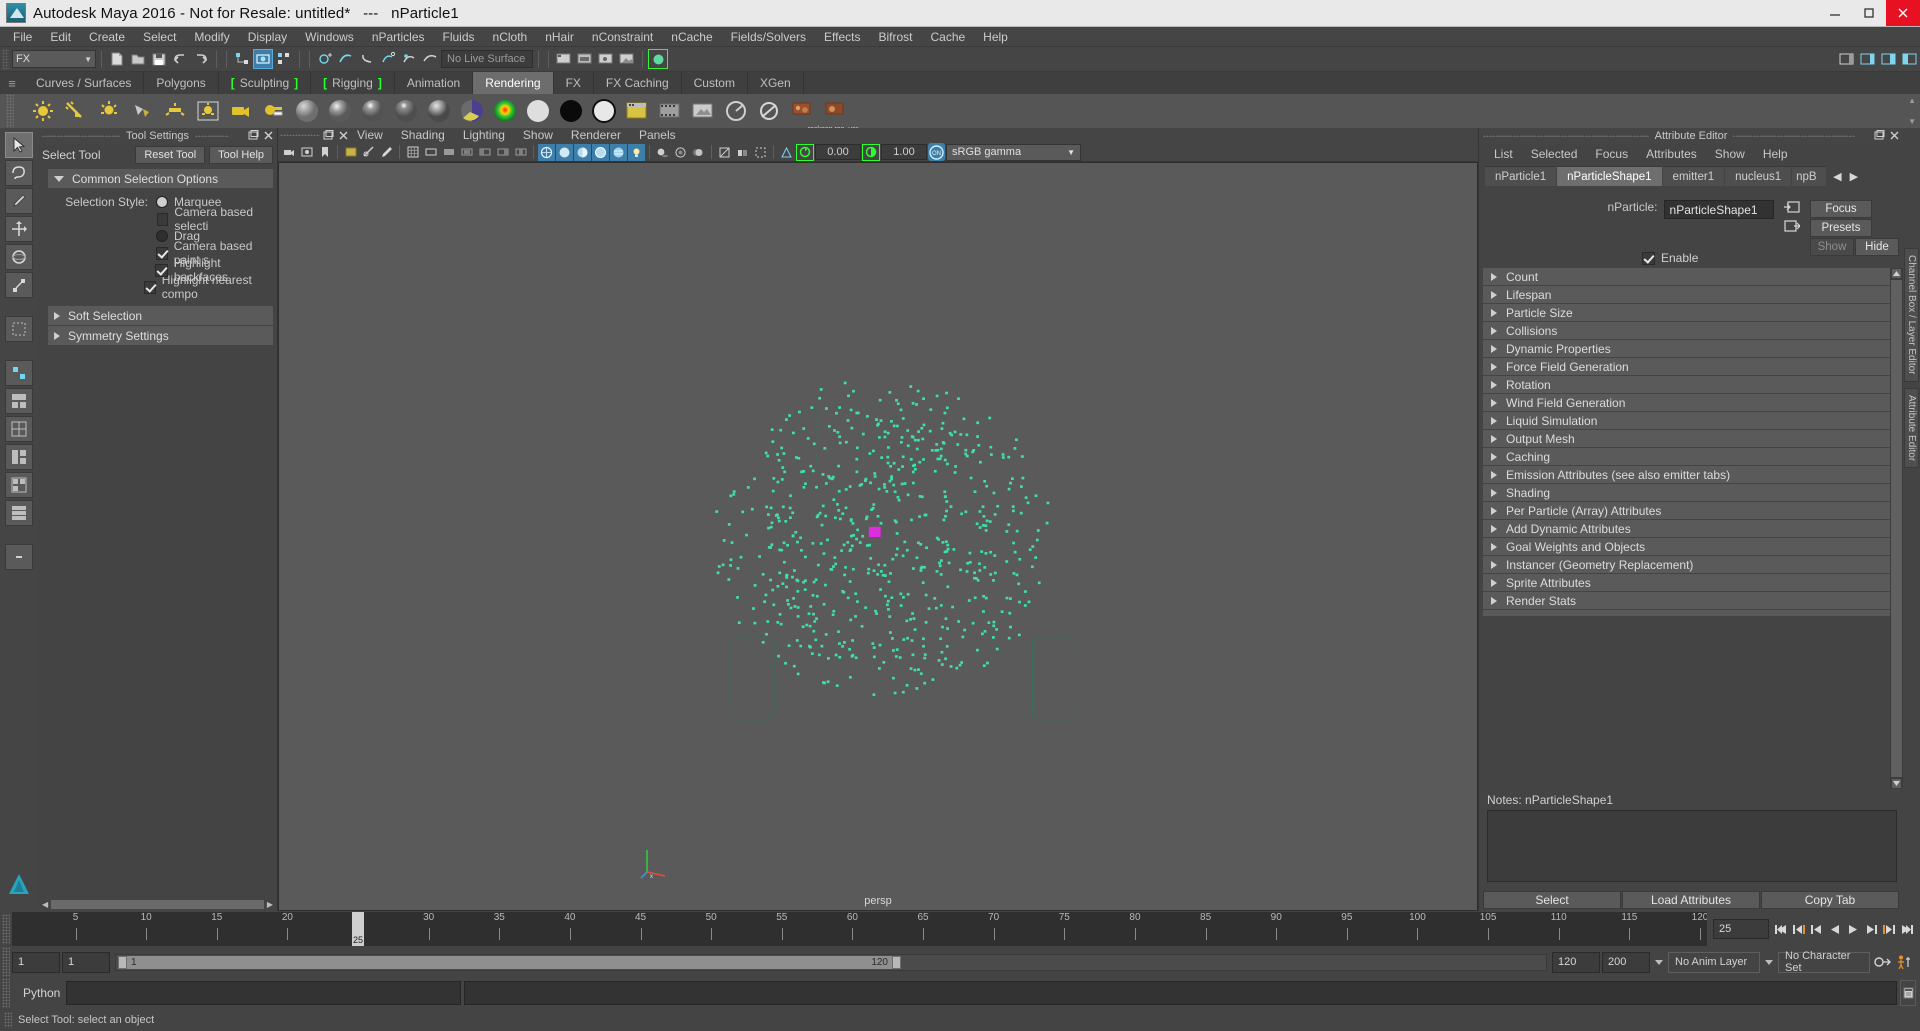 Image resolution: width=1920 pixels, height=1031 pixels. Describe the element at coordinates (947, 37) in the screenshot. I see `menu-cache: Cache` at that location.